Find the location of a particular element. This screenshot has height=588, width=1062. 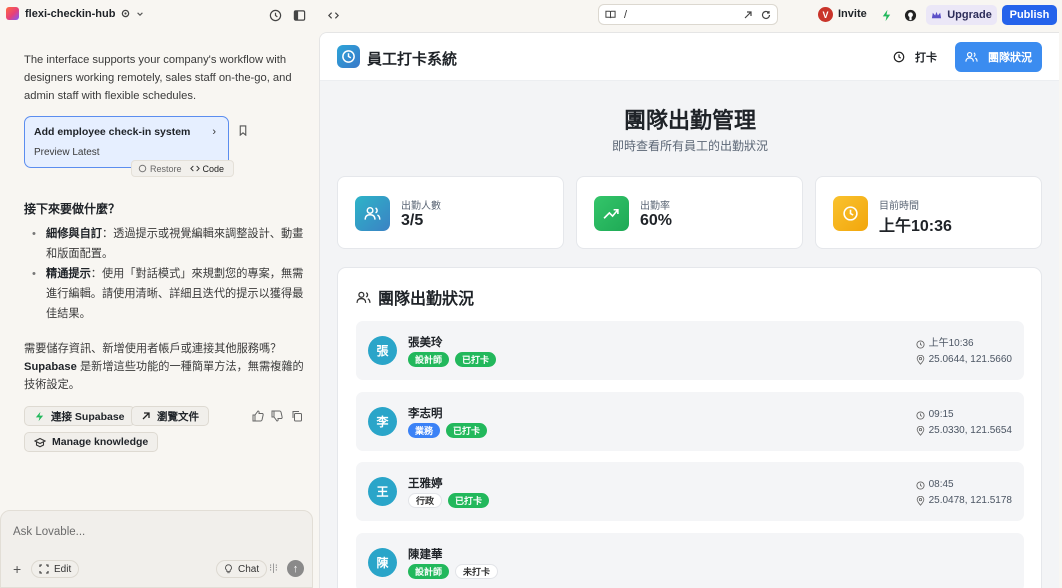

lovable-logo is located at coordinates (12, 13).